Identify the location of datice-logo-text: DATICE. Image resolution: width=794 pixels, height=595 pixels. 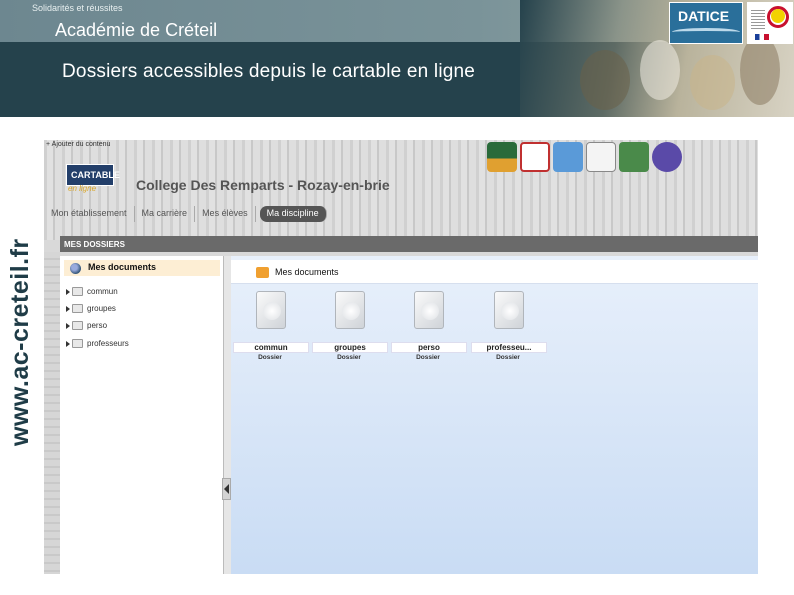
(704, 16).